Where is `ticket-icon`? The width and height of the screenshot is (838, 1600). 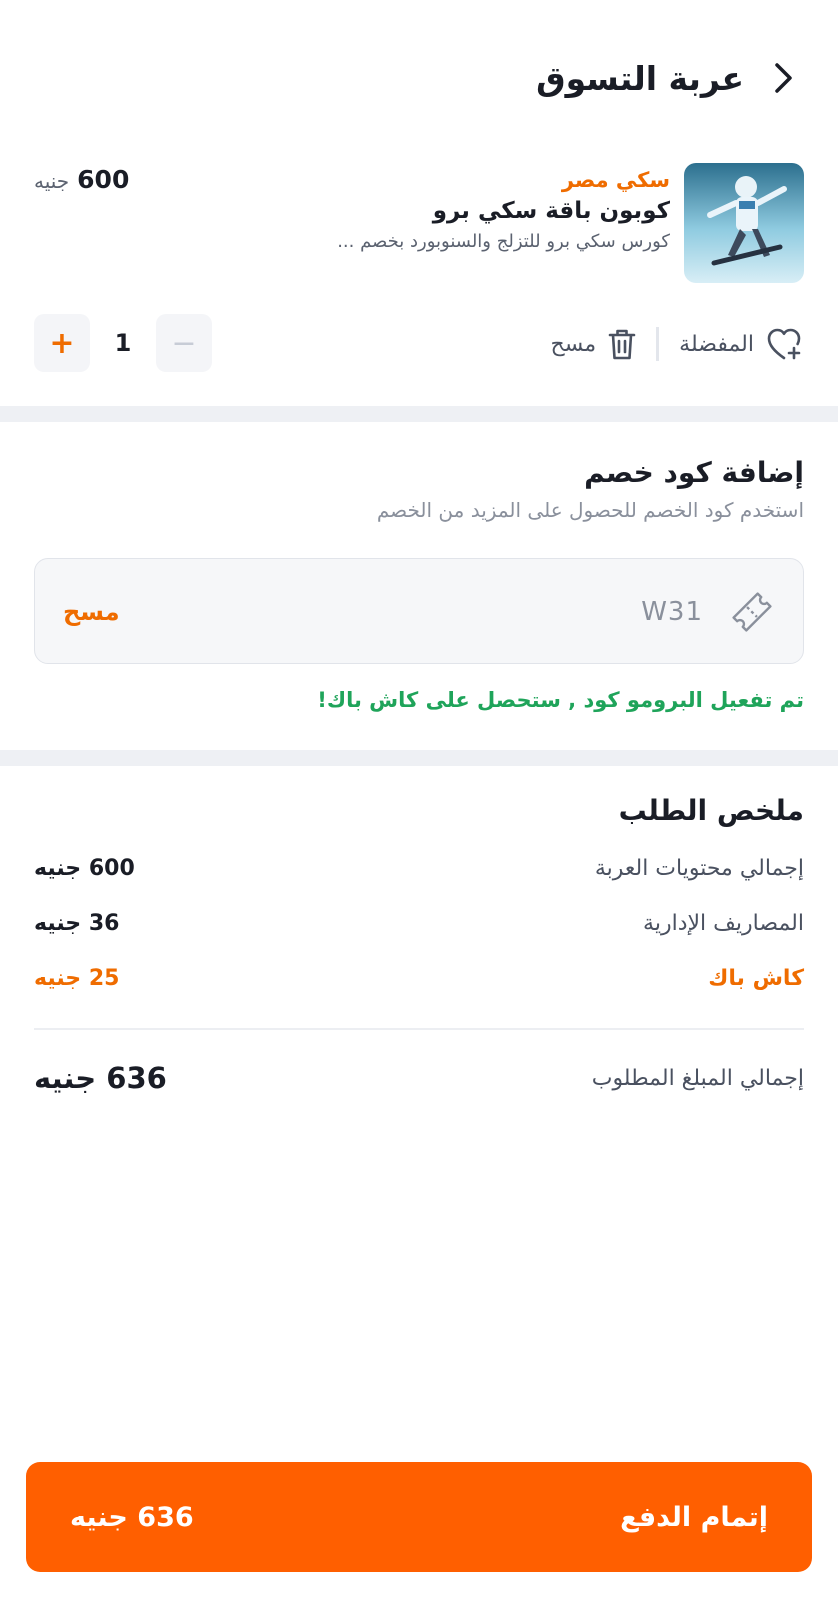
ticket-icon is located at coordinates (752, 612).